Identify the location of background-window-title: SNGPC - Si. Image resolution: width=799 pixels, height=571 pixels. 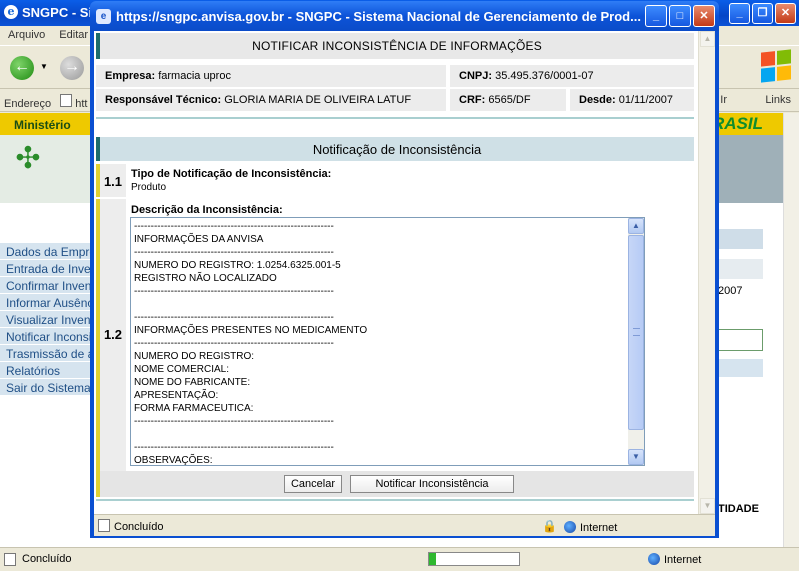
(57, 12).